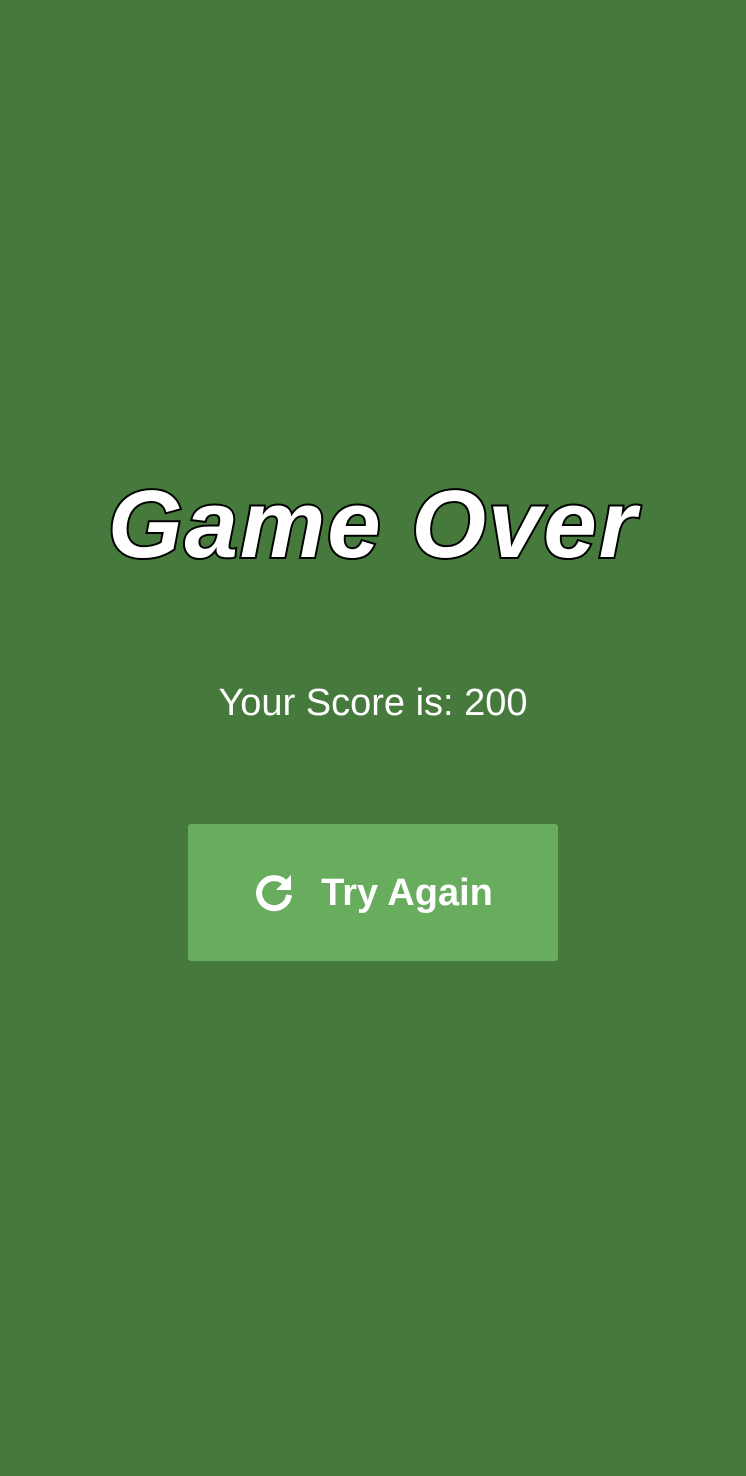  Describe the element at coordinates (274, 893) in the screenshot. I see `refresh-icon` at that location.